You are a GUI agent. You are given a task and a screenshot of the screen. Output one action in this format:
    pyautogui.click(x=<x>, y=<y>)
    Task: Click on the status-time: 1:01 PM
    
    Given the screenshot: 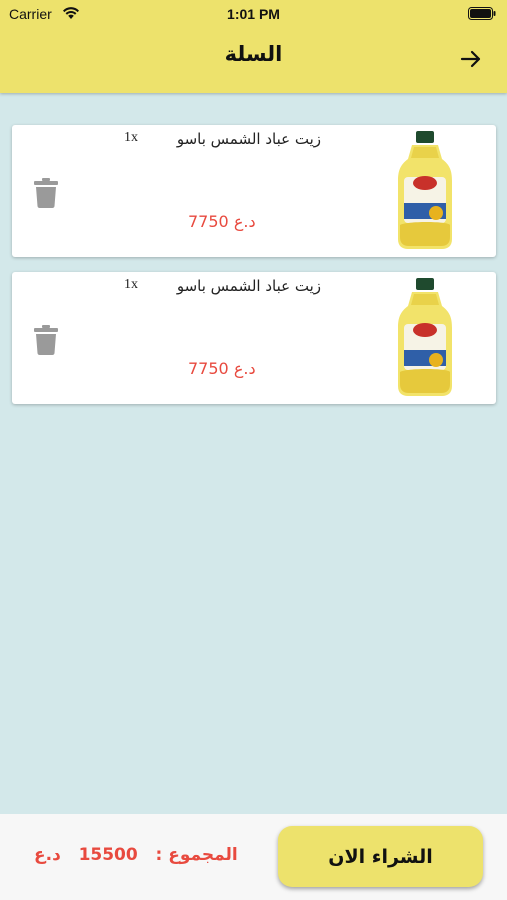 What is the action you would take?
    pyautogui.click(x=253, y=14)
    